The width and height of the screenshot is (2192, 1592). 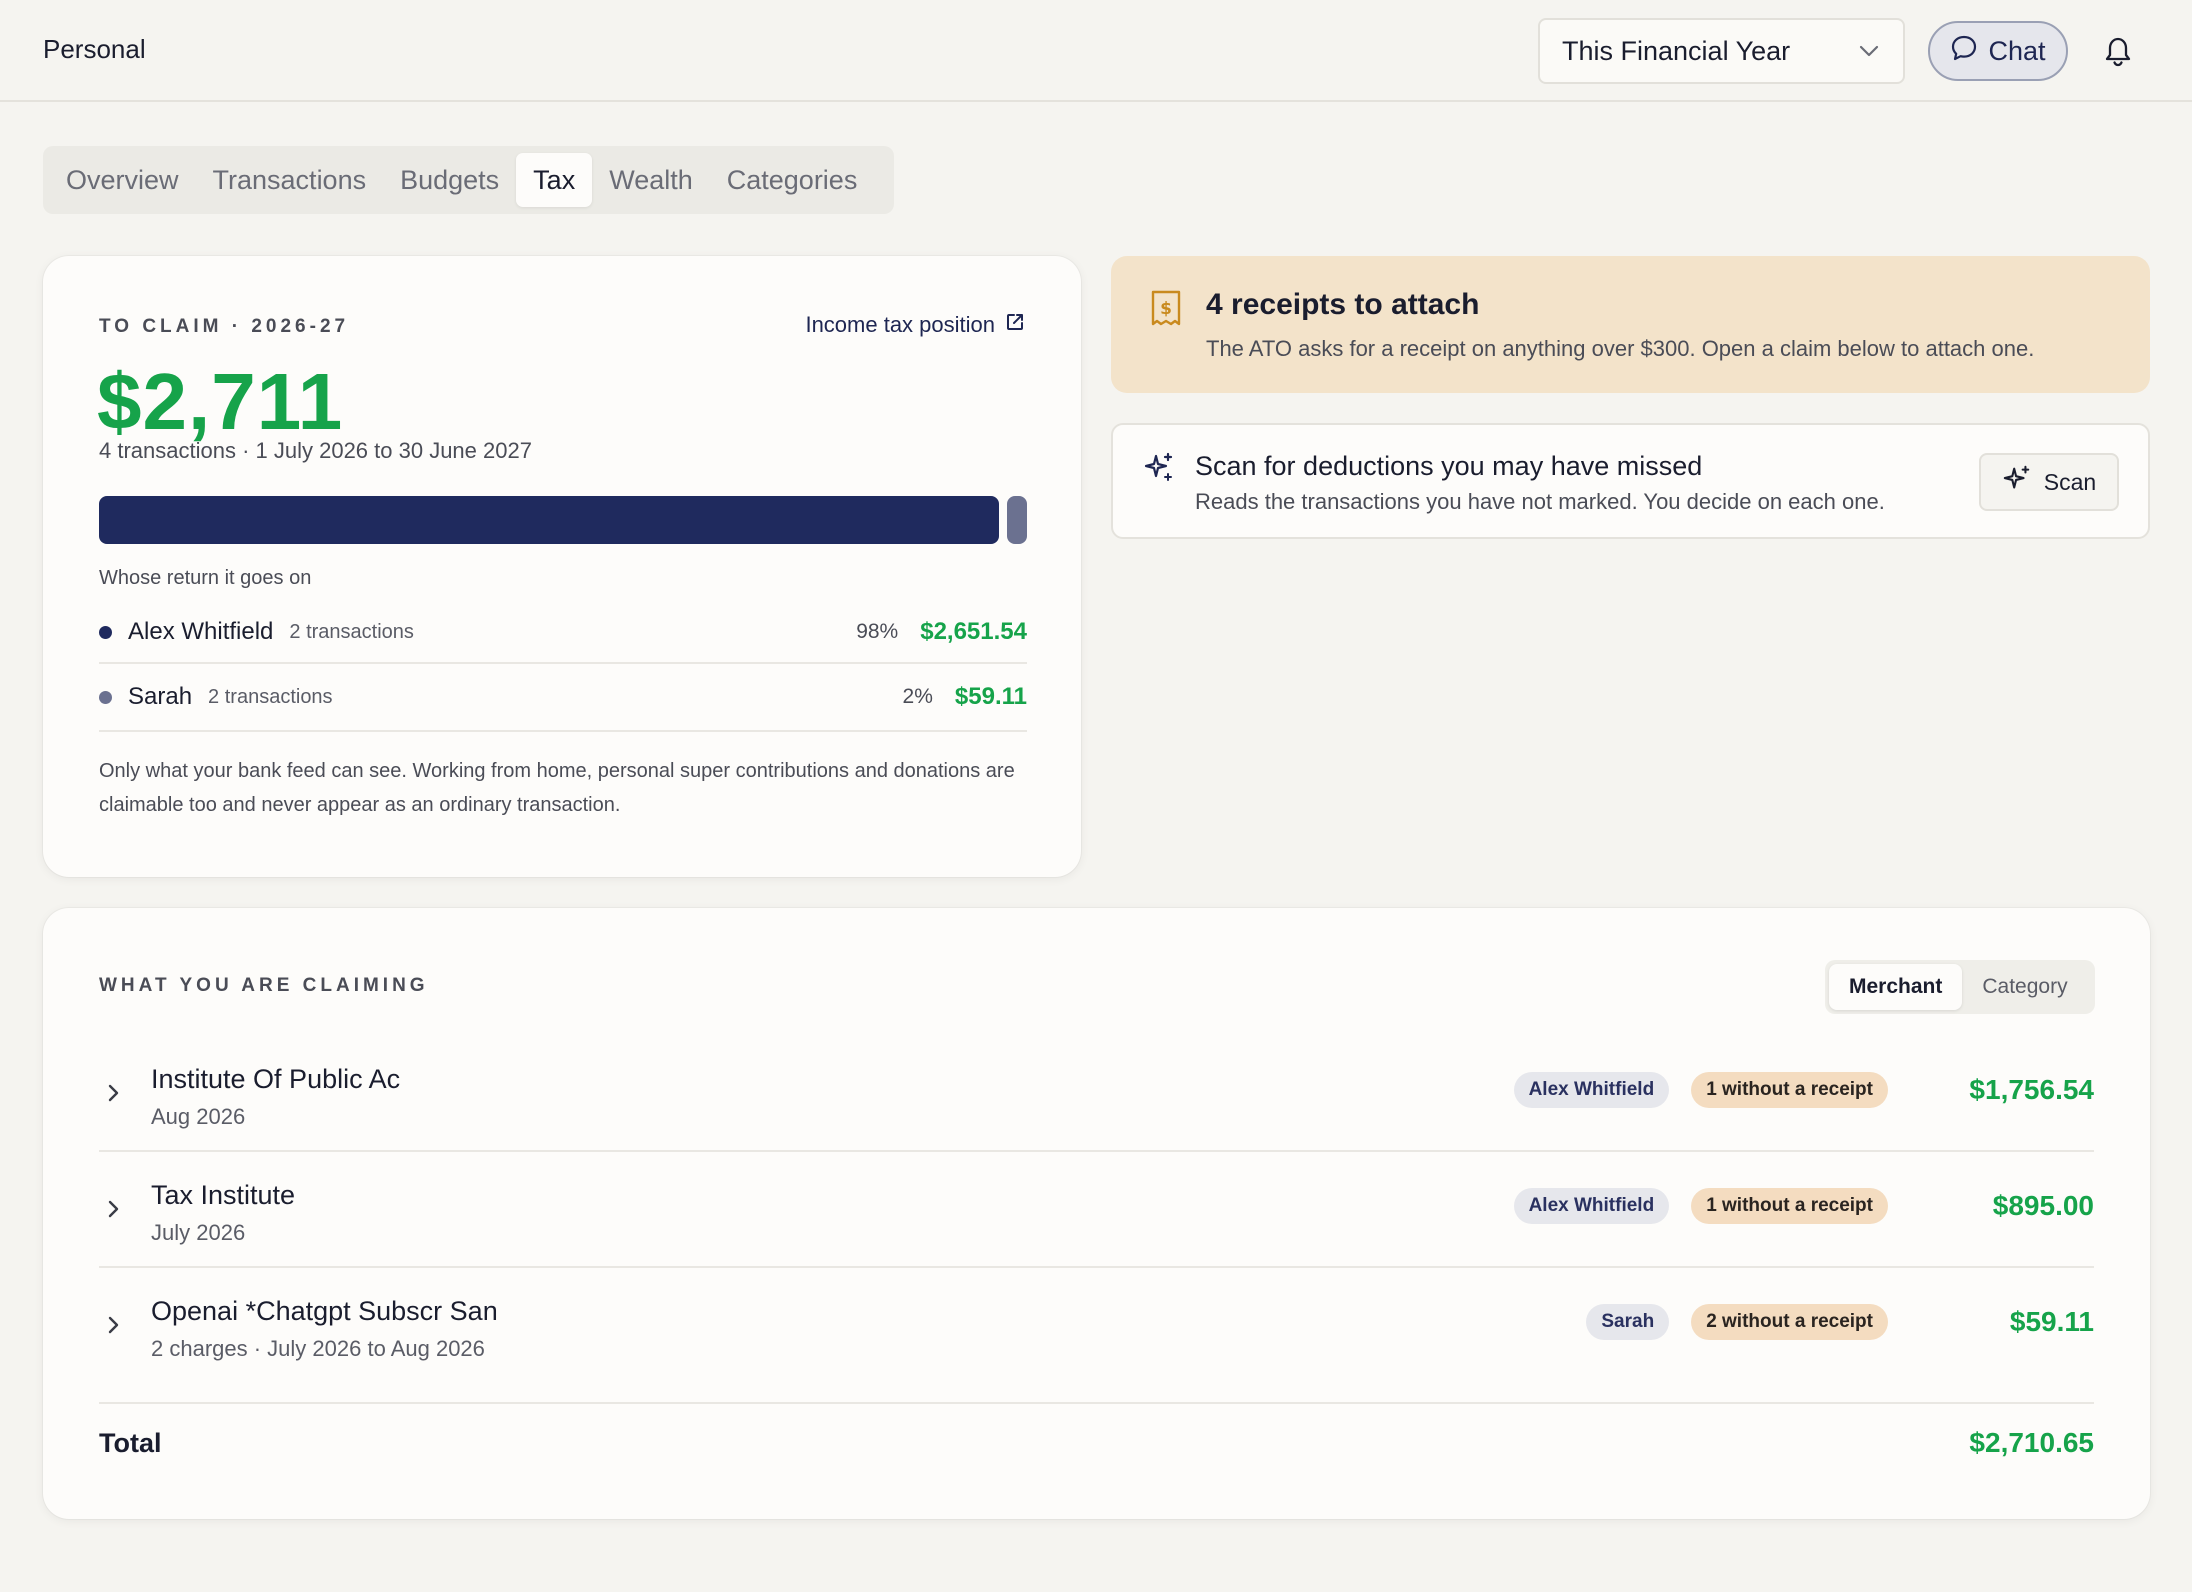 I want to click on merchant-date: July 2026, so click(x=198, y=1232).